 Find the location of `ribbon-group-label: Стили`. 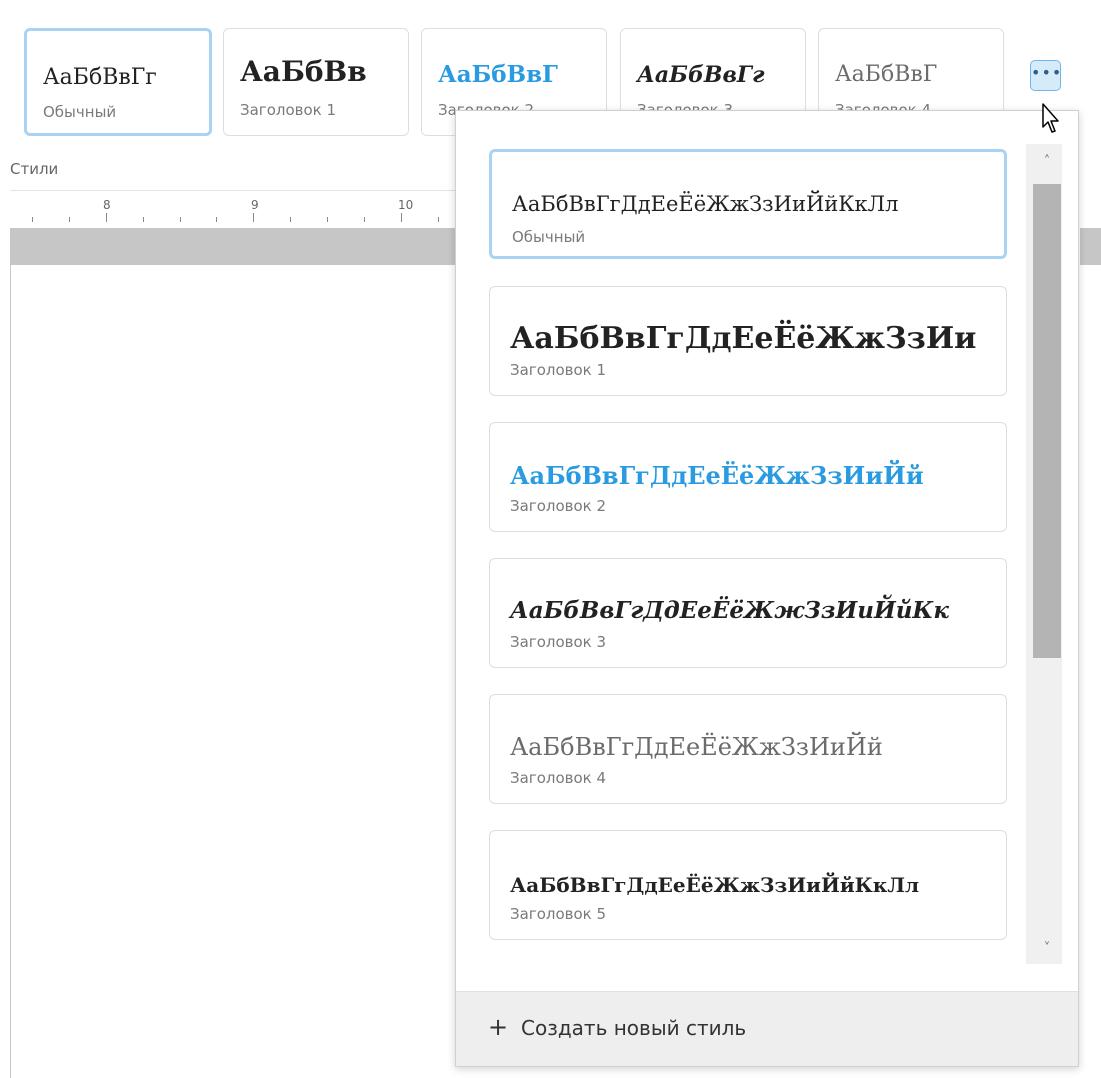

ribbon-group-label: Стили is located at coordinates (34, 169).